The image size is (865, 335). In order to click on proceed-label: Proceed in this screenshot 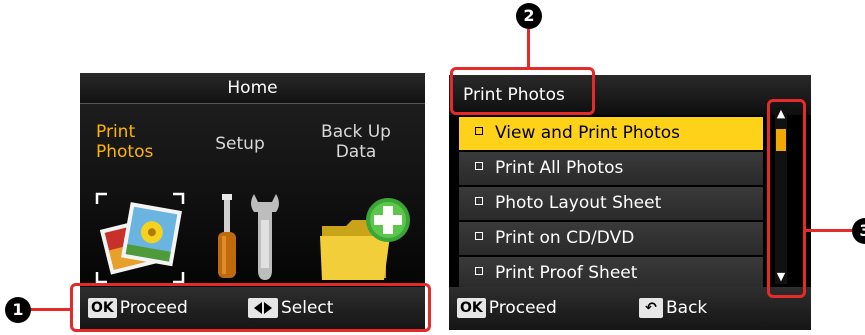, I will do `click(522, 308)`.